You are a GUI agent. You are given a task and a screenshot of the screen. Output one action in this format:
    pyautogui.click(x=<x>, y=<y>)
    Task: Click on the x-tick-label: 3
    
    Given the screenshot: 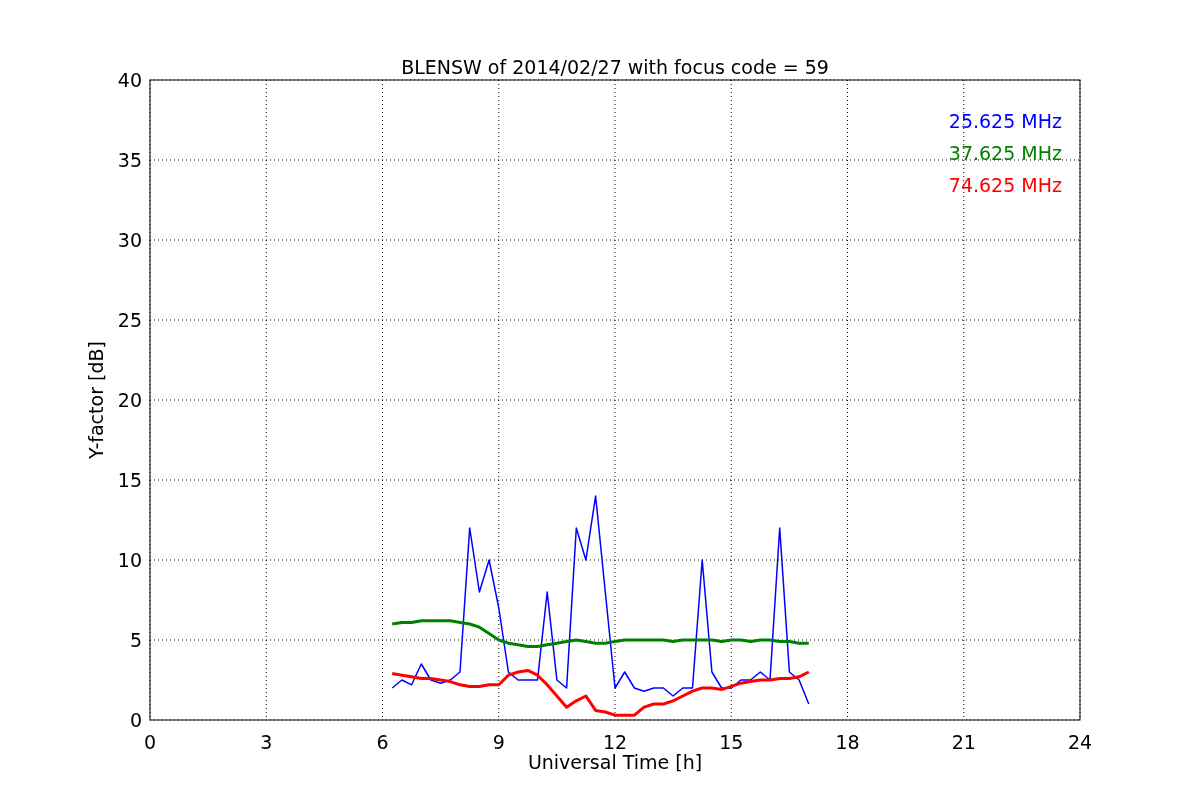 What is the action you would take?
    pyautogui.click(x=266, y=742)
    